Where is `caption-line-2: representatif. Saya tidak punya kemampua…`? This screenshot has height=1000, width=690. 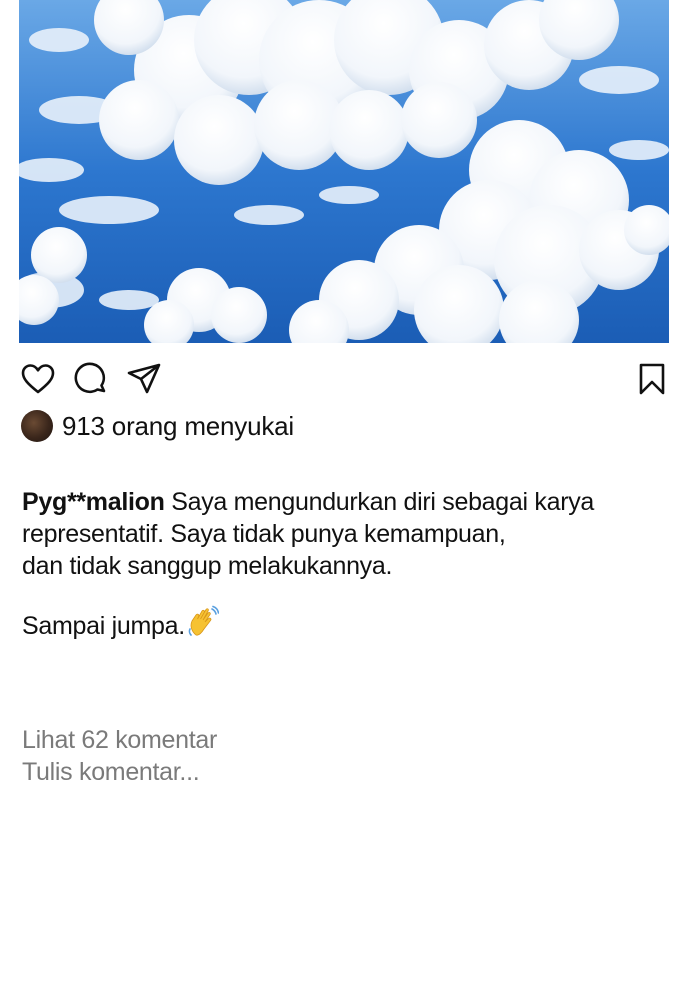 caption-line-2: representatif. Saya tidak punya kemampua… is located at coordinates (264, 534).